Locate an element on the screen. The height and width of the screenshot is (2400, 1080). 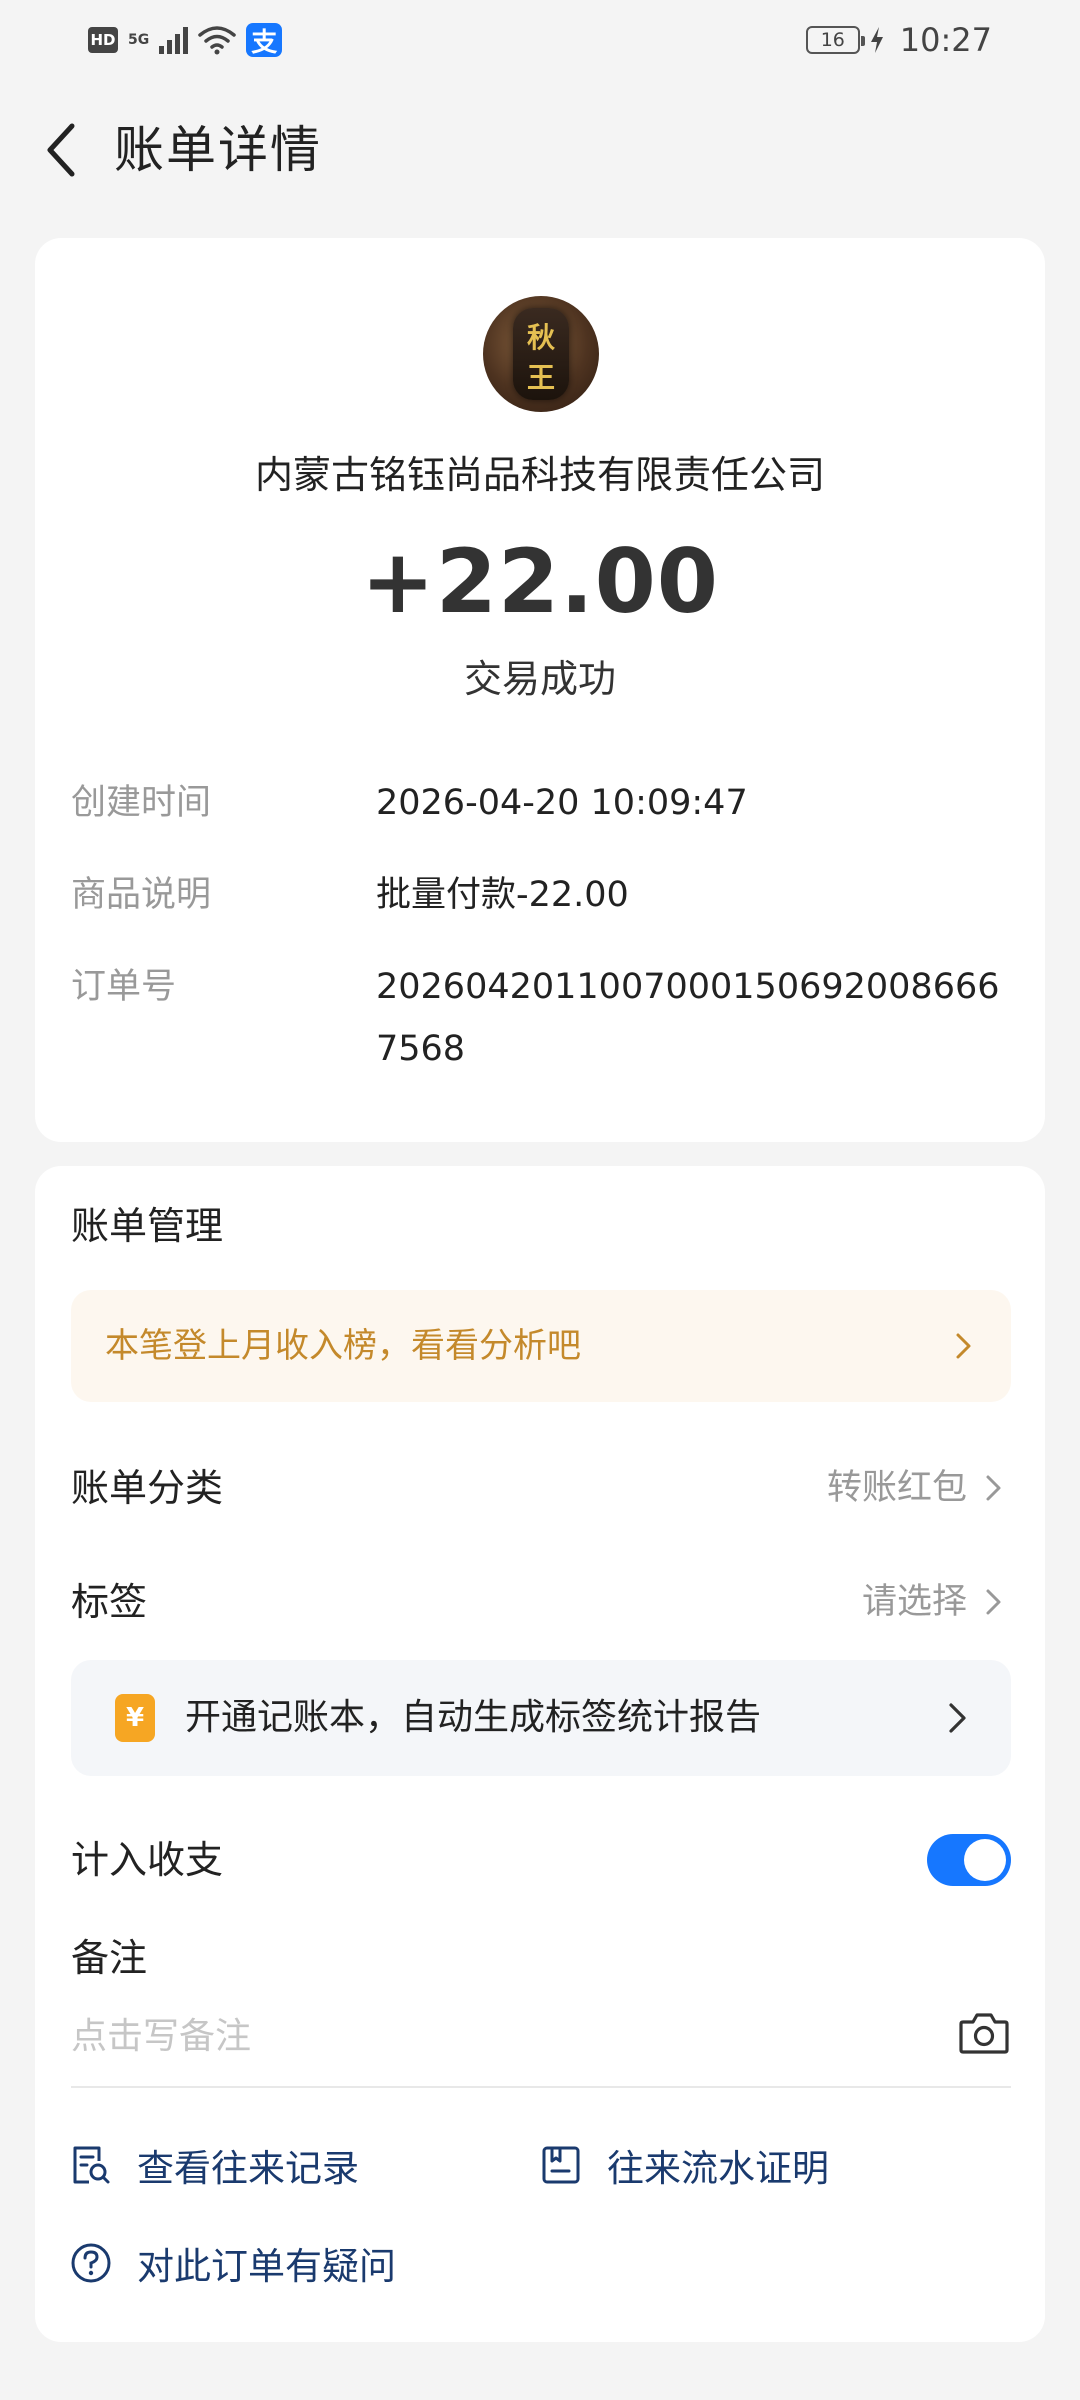
link-label: 对此订单有疑问 is located at coordinates (266, 2266).